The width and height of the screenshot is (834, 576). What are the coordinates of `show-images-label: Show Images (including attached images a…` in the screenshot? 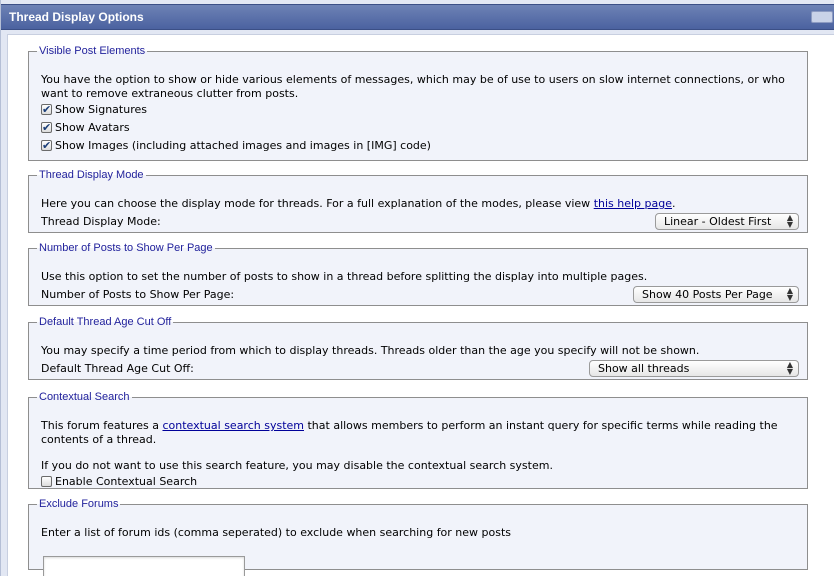 It's located at (243, 145).